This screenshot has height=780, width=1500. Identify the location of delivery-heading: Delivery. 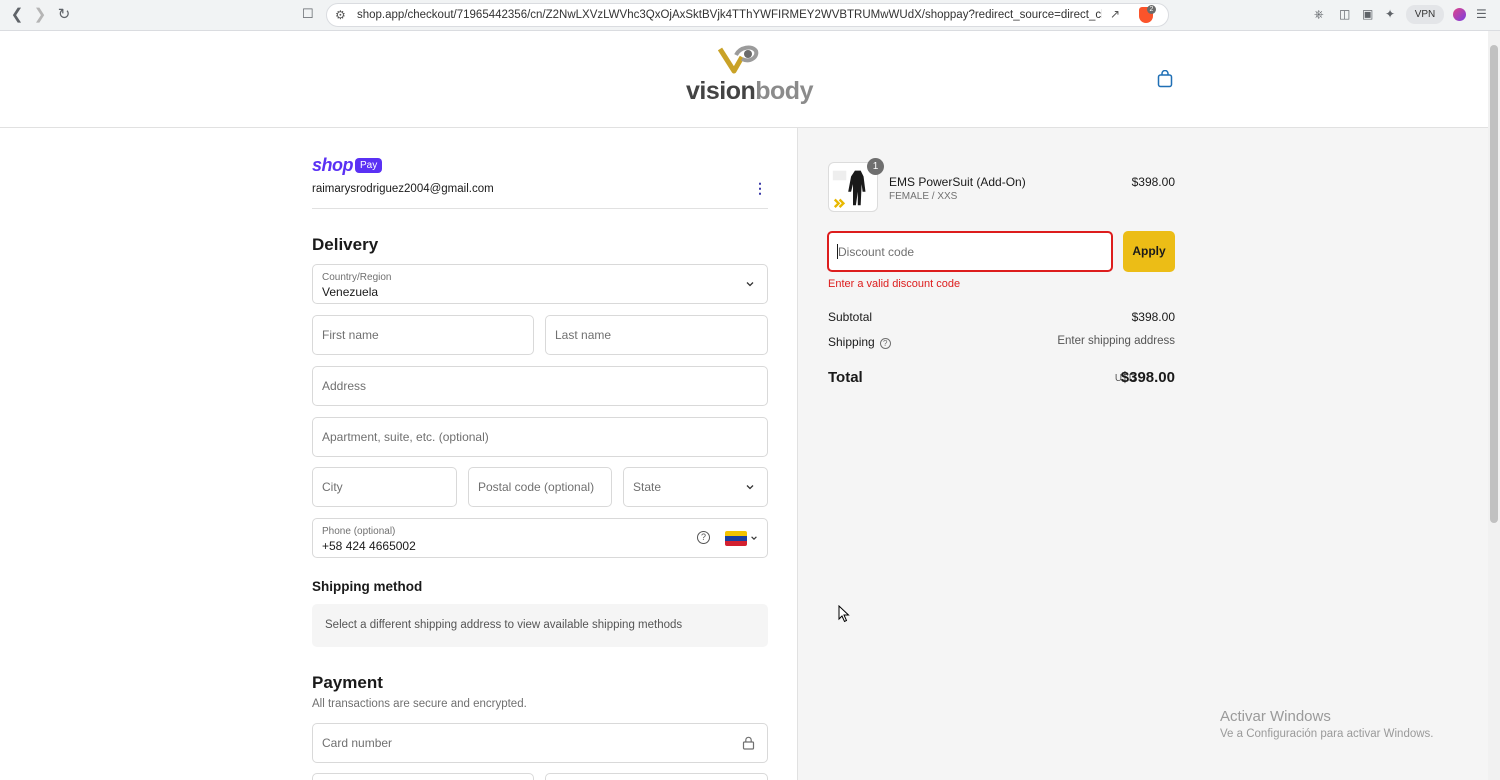
(345, 244).